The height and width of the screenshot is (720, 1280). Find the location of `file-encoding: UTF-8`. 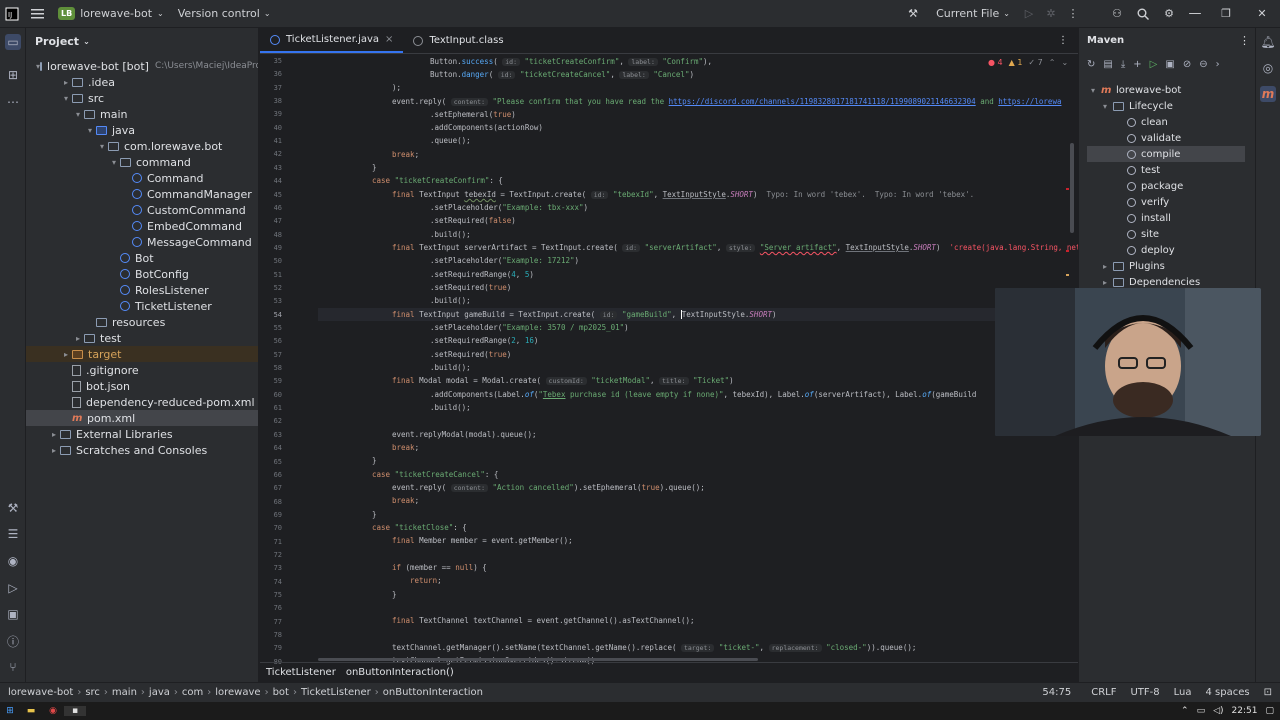

file-encoding: UTF-8 is located at coordinates (1144, 692).